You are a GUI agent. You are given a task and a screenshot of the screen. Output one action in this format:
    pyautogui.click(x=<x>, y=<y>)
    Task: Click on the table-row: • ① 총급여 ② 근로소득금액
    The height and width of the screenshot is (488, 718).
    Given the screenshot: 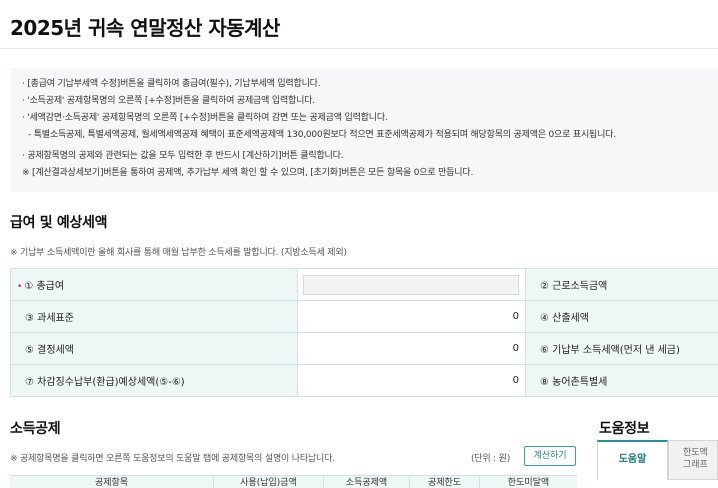 What is the action you would take?
    pyautogui.click(x=364, y=284)
    